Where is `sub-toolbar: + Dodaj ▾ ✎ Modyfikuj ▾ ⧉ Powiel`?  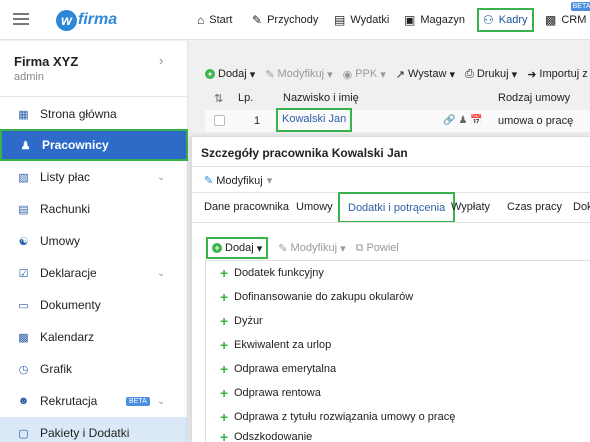 sub-toolbar: + Dodaj ▾ ✎ Modyfikuj ▾ ⧉ Powiel is located at coordinates (307, 248).